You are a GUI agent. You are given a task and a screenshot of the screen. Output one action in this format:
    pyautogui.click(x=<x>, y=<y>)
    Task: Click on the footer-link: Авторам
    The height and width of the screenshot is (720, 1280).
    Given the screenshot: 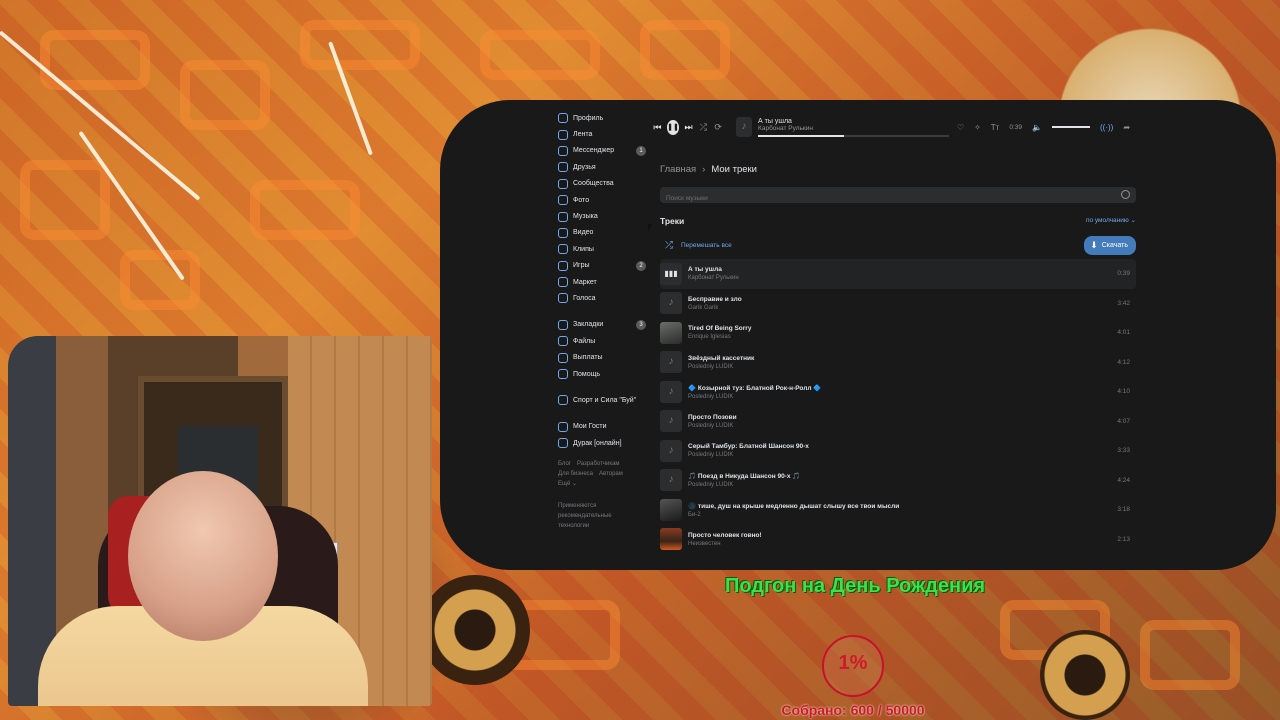 What is the action you would take?
    pyautogui.click(x=611, y=474)
    